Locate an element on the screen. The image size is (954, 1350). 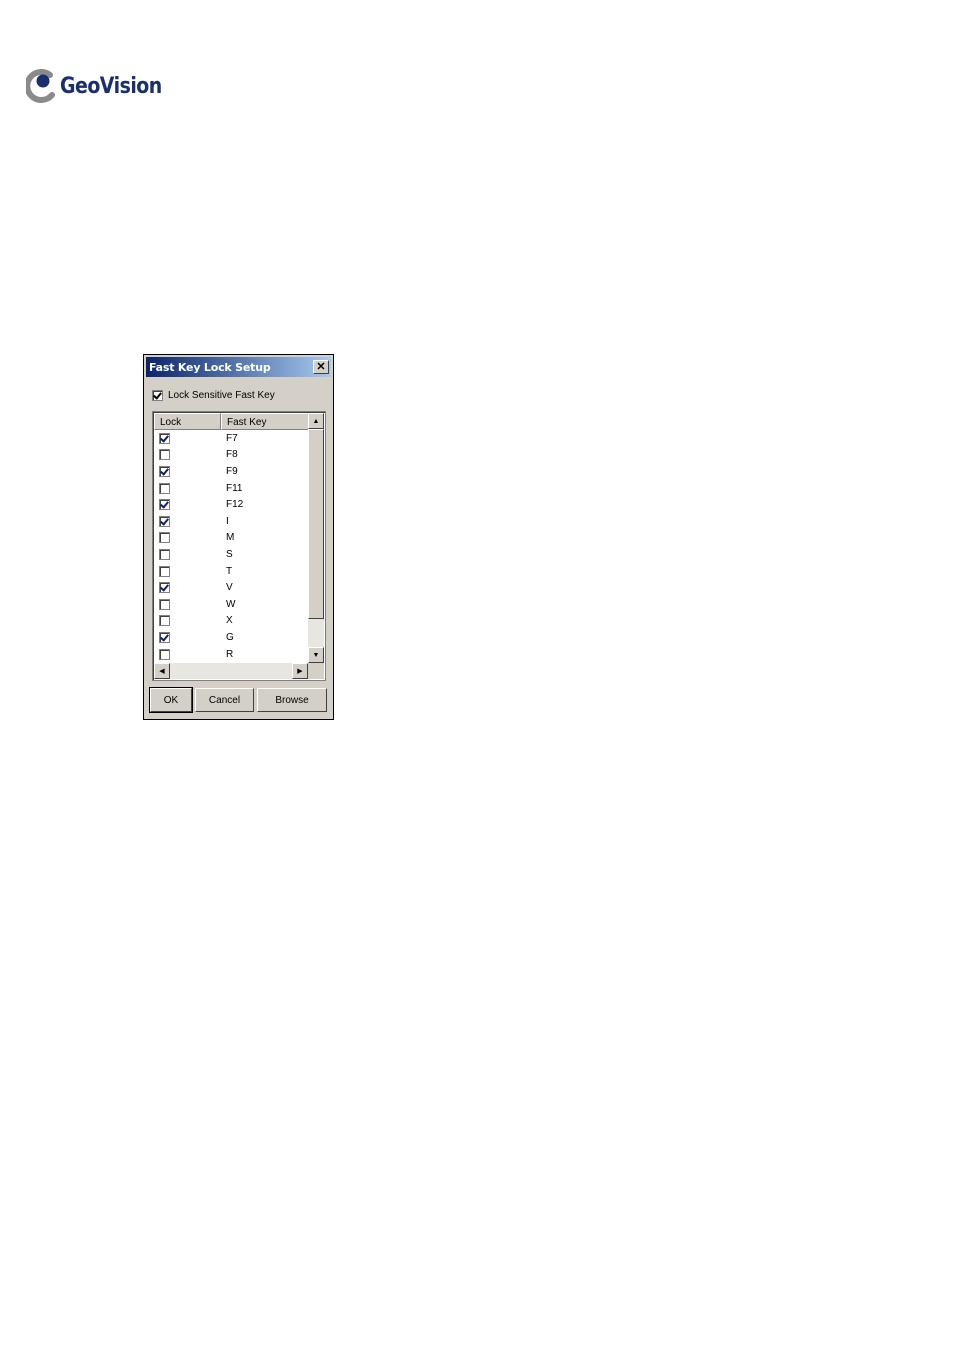
close-icon: ✕ is located at coordinates (321, 366).